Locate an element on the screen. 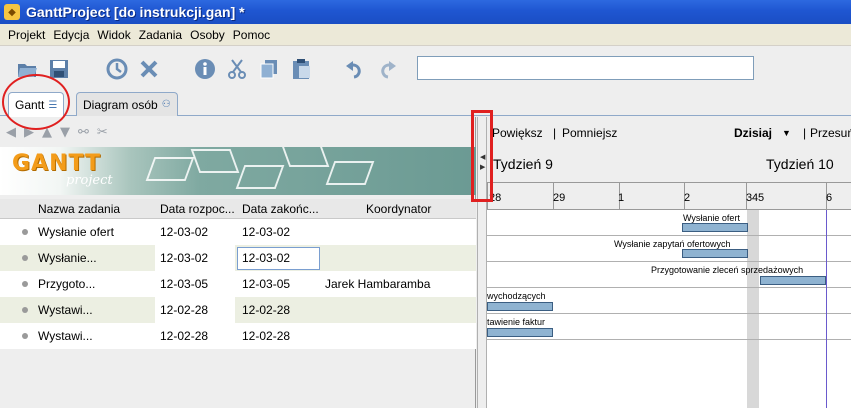 Image resolution: width=851 pixels, height=408 pixels. title-bar: ◆ GanttProject [do instrukcji.gan] * is located at coordinates (425, 12).